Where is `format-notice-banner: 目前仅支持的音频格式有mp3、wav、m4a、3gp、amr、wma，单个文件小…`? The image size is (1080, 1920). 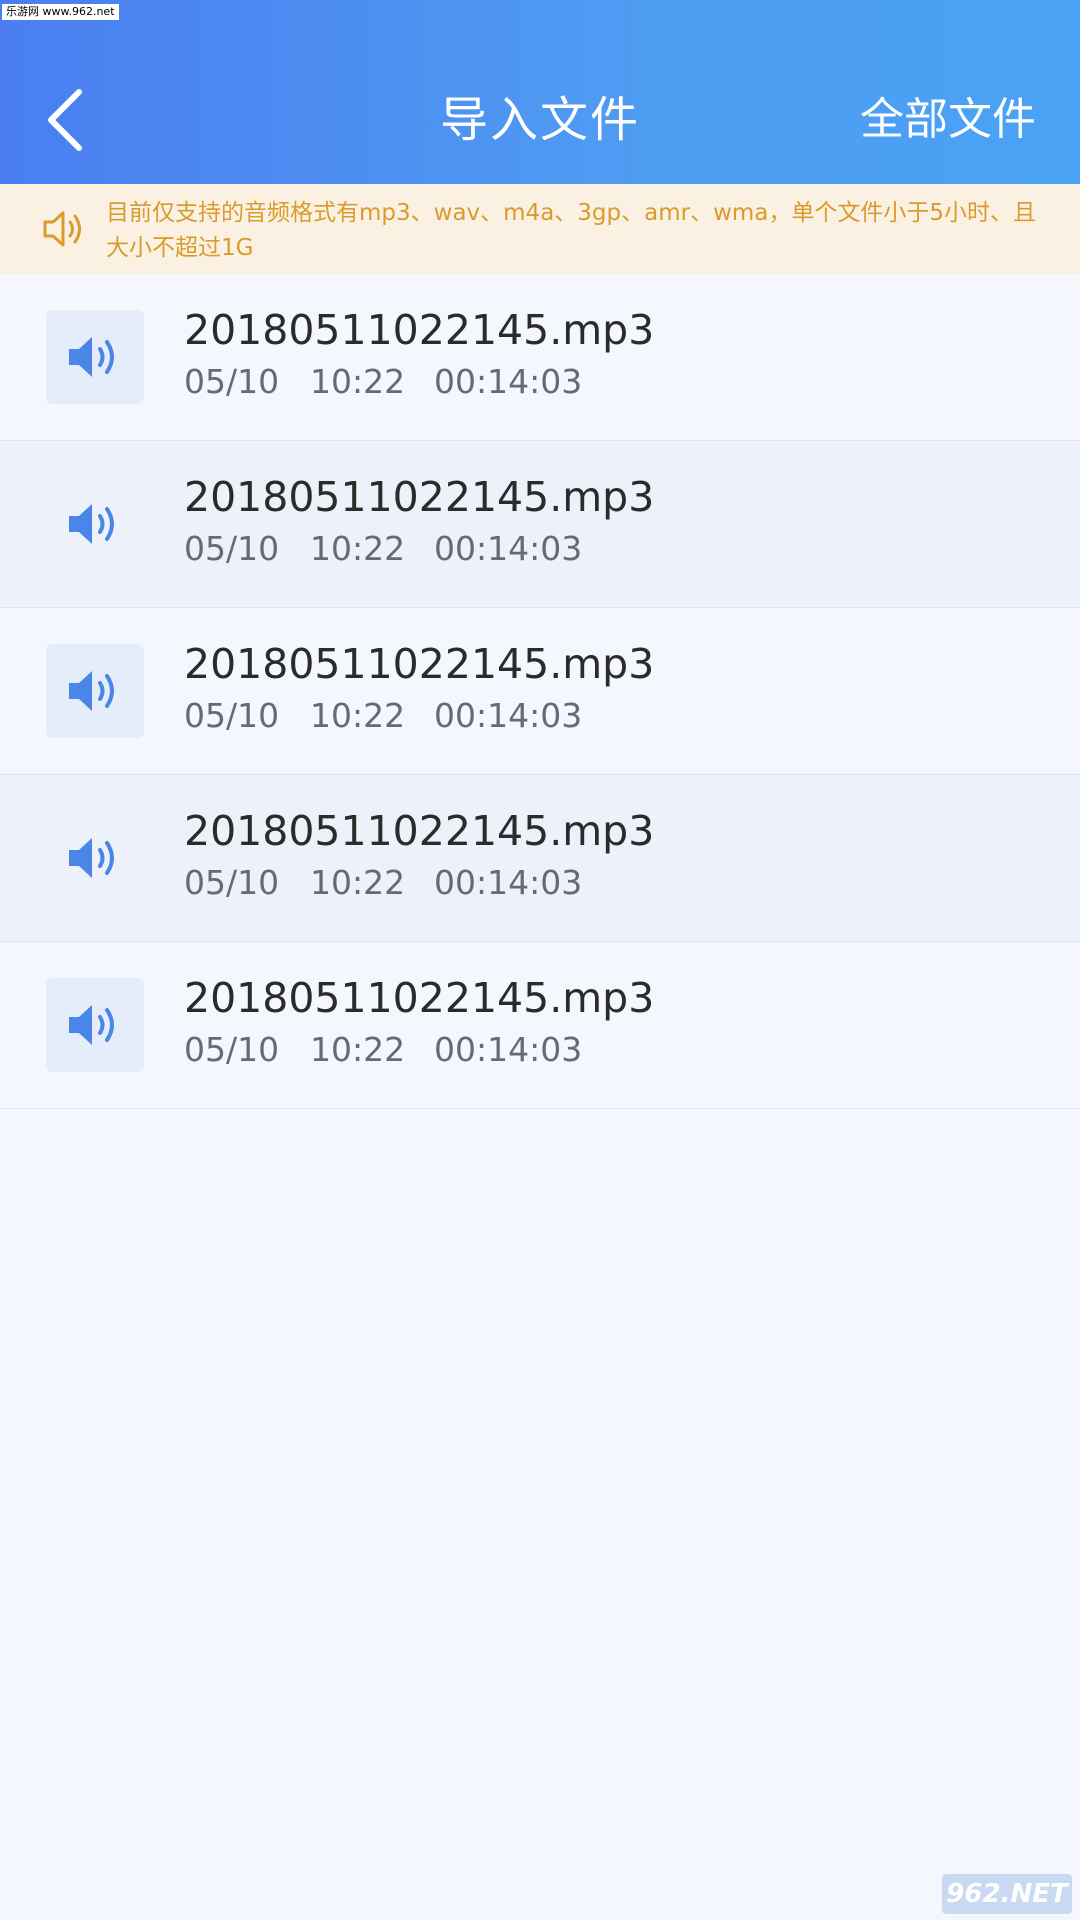 format-notice-banner: 目前仅支持的音频格式有mp3、wav、m4a、3gp、amr、wma，单个文件小… is located at coordinates (540, 229).